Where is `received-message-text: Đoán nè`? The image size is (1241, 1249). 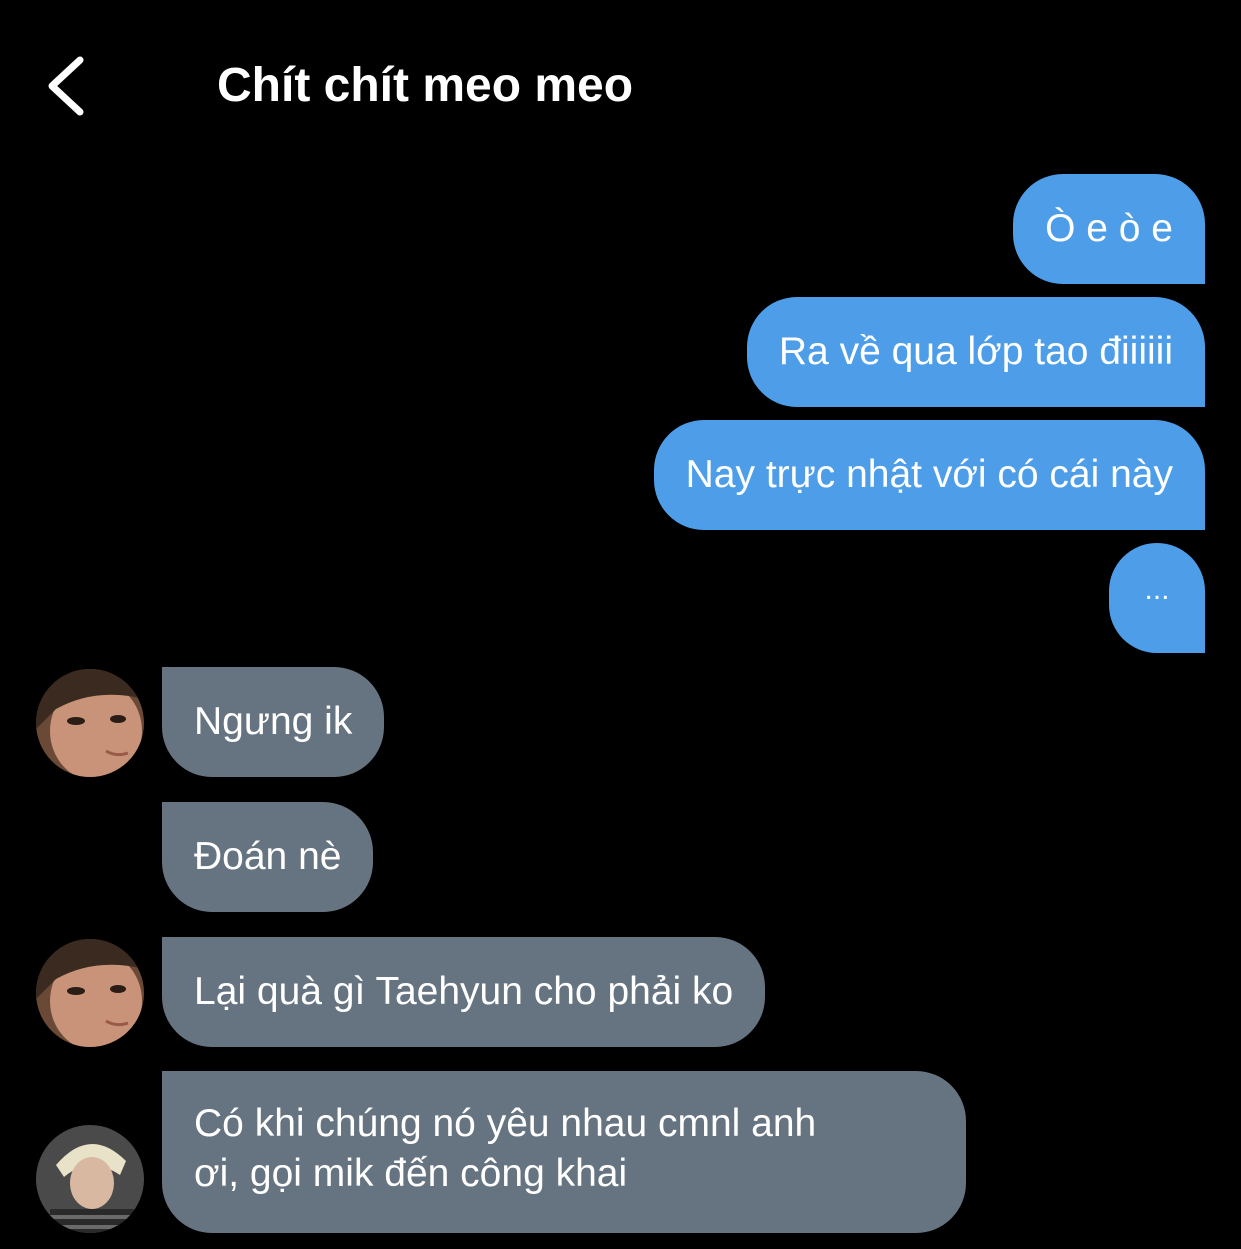
received-message-text: Đoán nè is located at coordinates (268, 856).